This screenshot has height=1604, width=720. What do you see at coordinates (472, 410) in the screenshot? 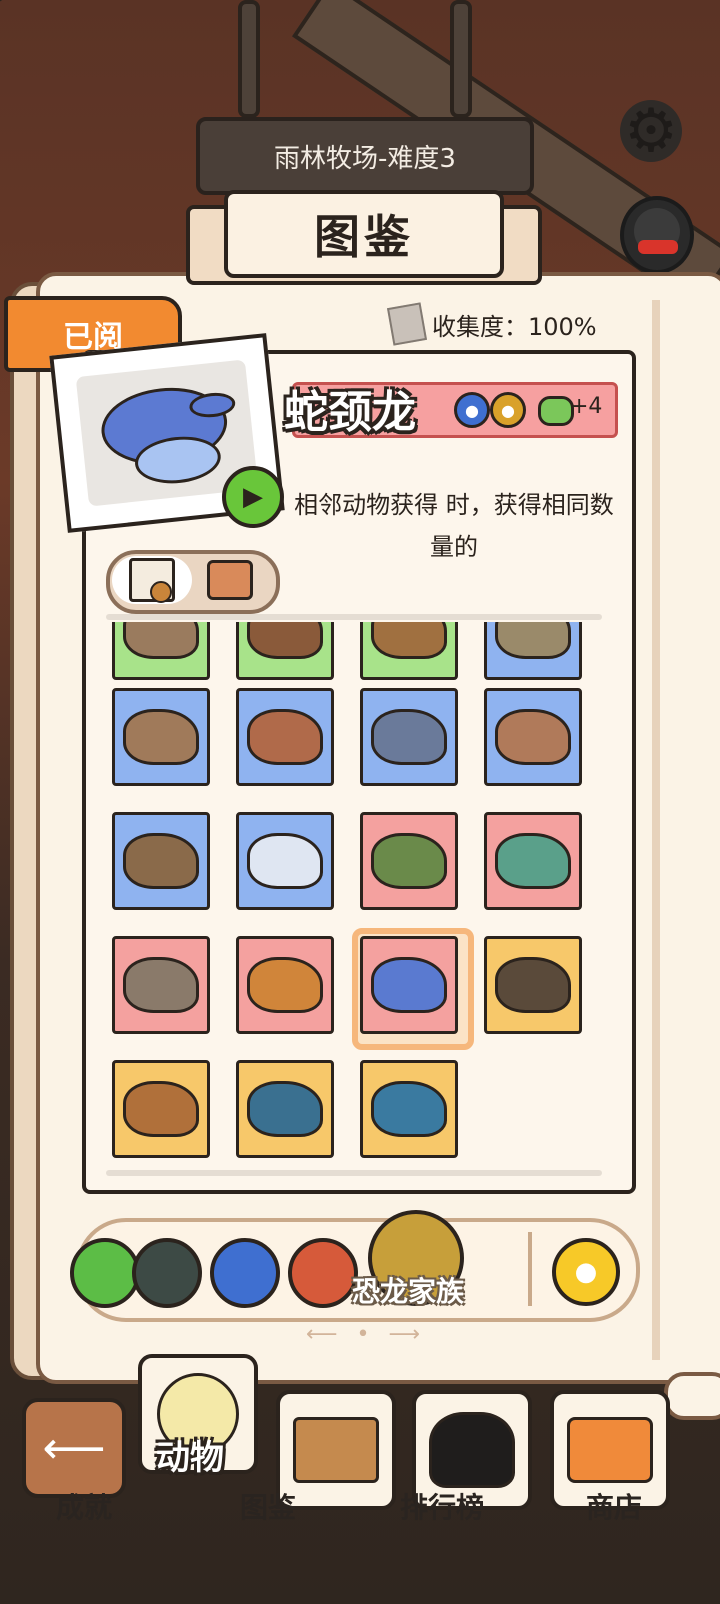
I see `bird-family-icon: ●` at bounding box center [472, 410].